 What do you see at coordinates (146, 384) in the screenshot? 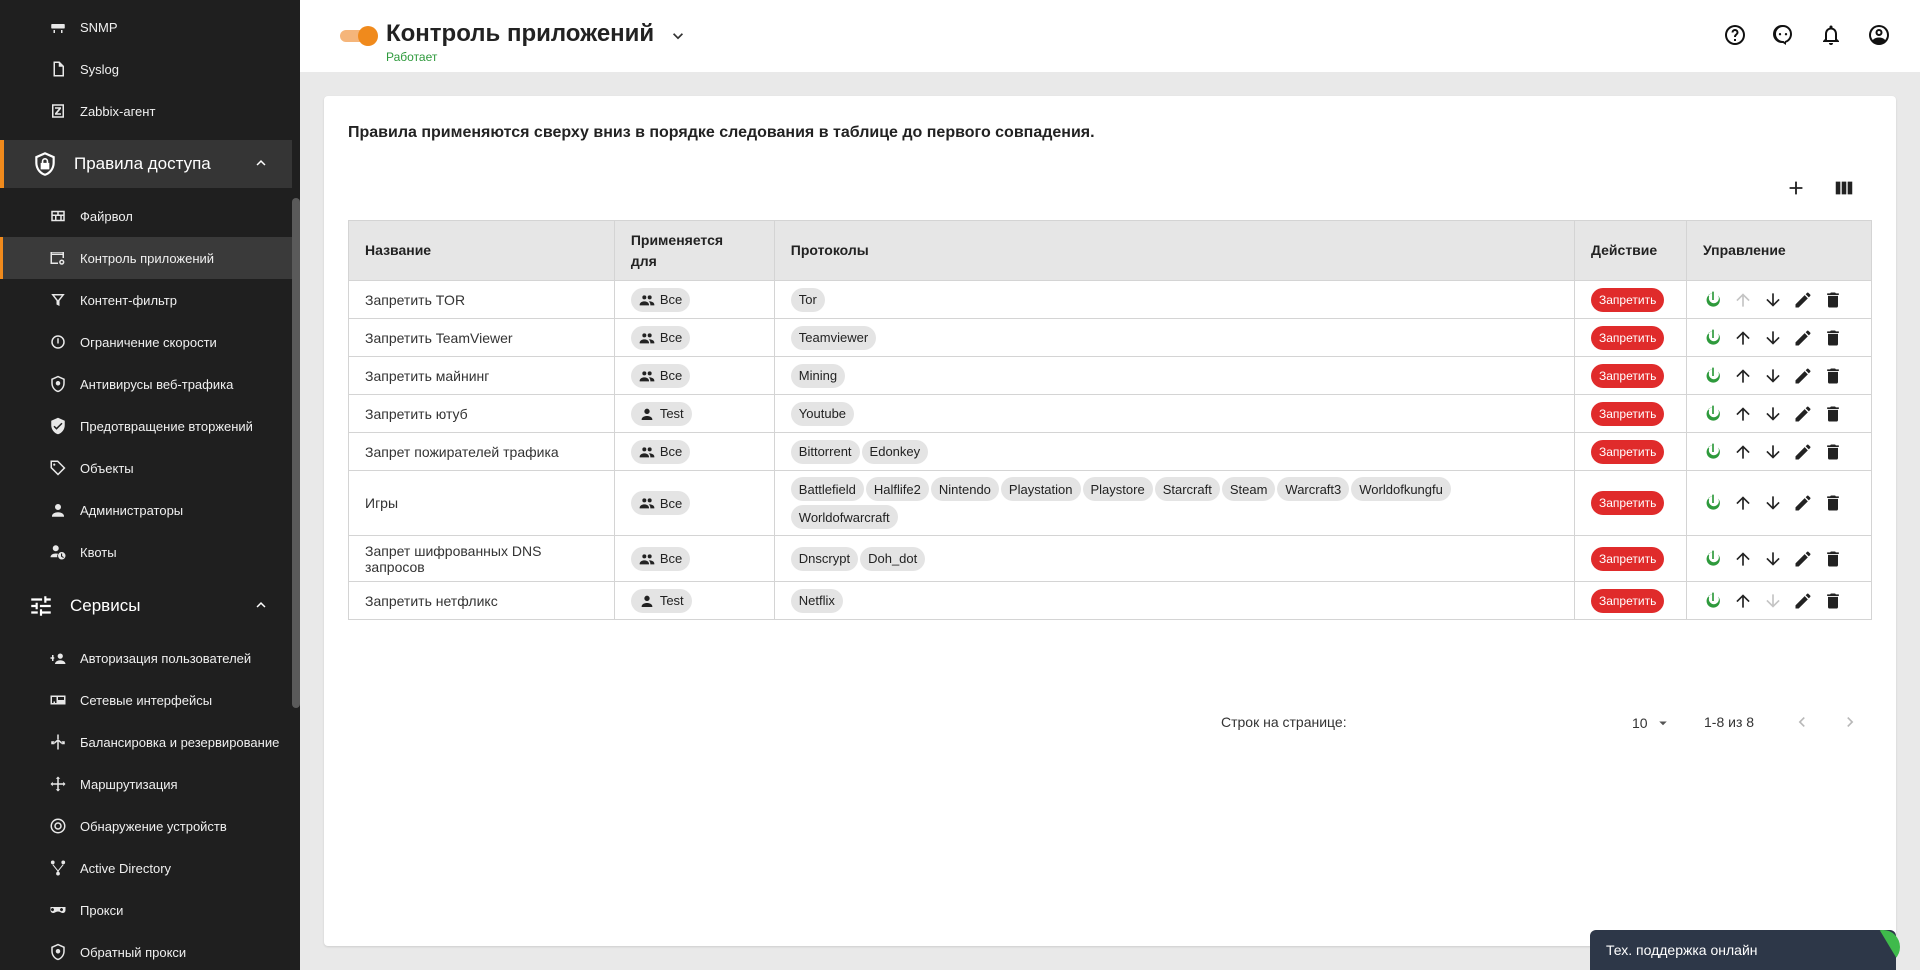
I see `sidebar-item-web-antivirus: Антивирусы веб-трафика` at bounding box center [146, 384].